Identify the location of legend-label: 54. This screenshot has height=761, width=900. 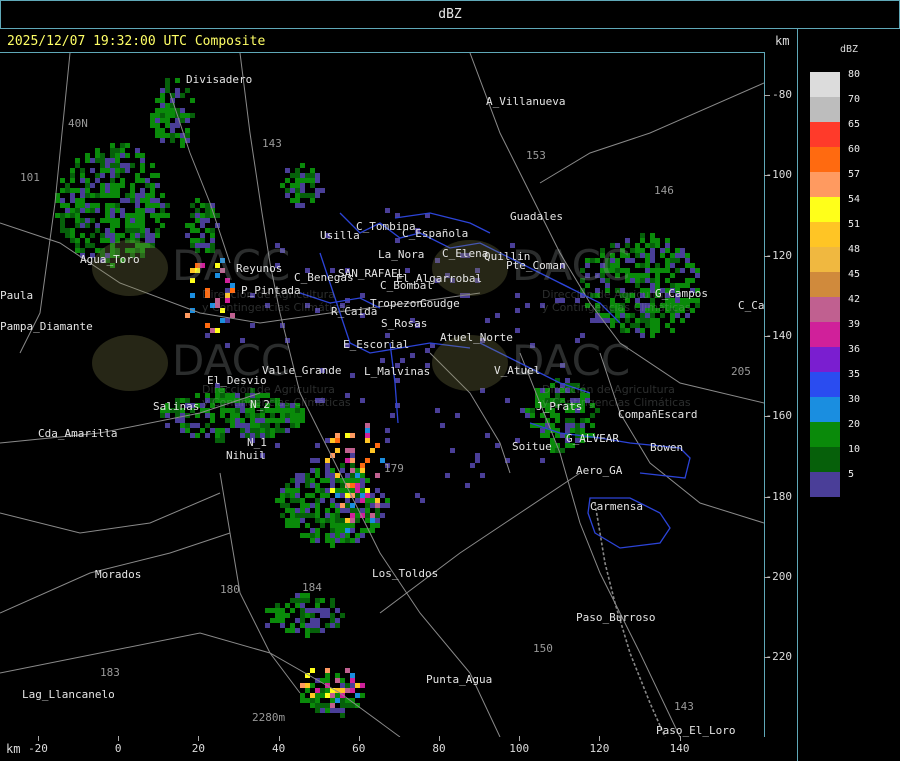
(854, 199).